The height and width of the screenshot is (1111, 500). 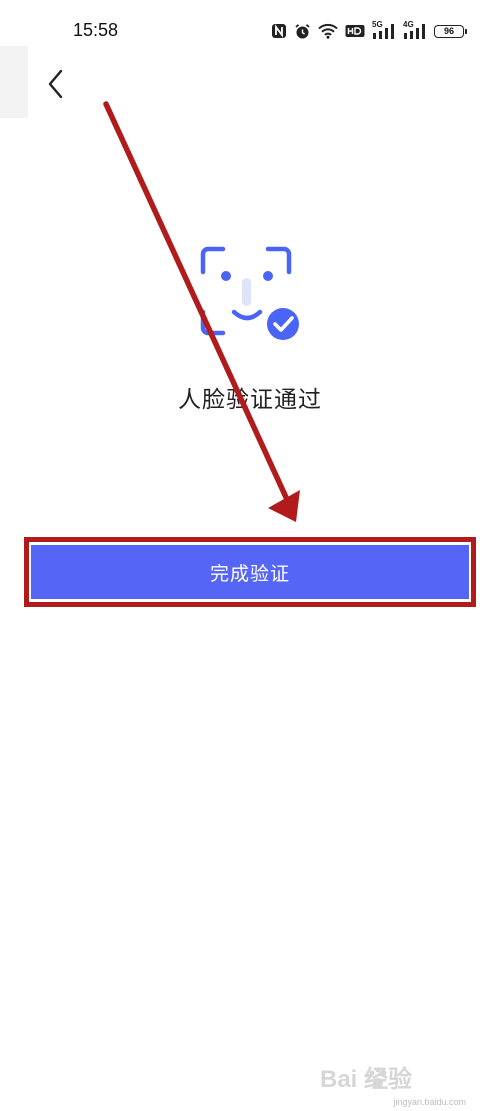 I want to click on alarm-icon, so click(x=302, y=31).